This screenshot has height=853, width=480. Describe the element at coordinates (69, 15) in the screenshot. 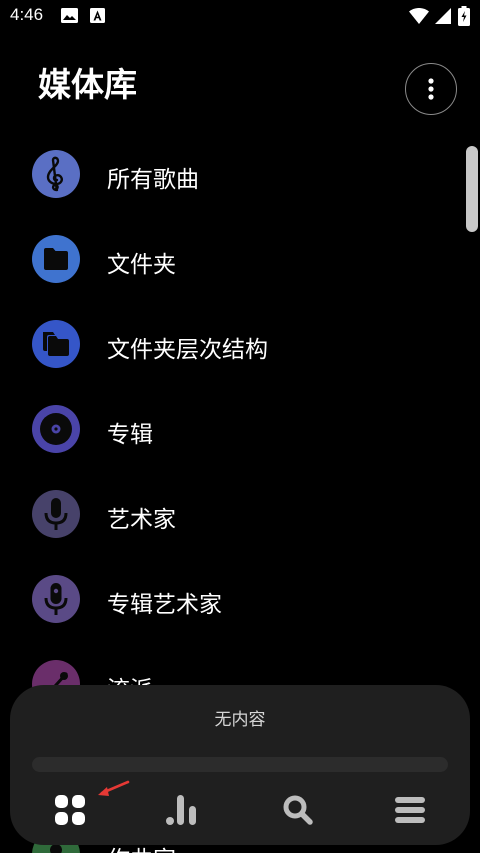

I see `gallery-icon` at that location.